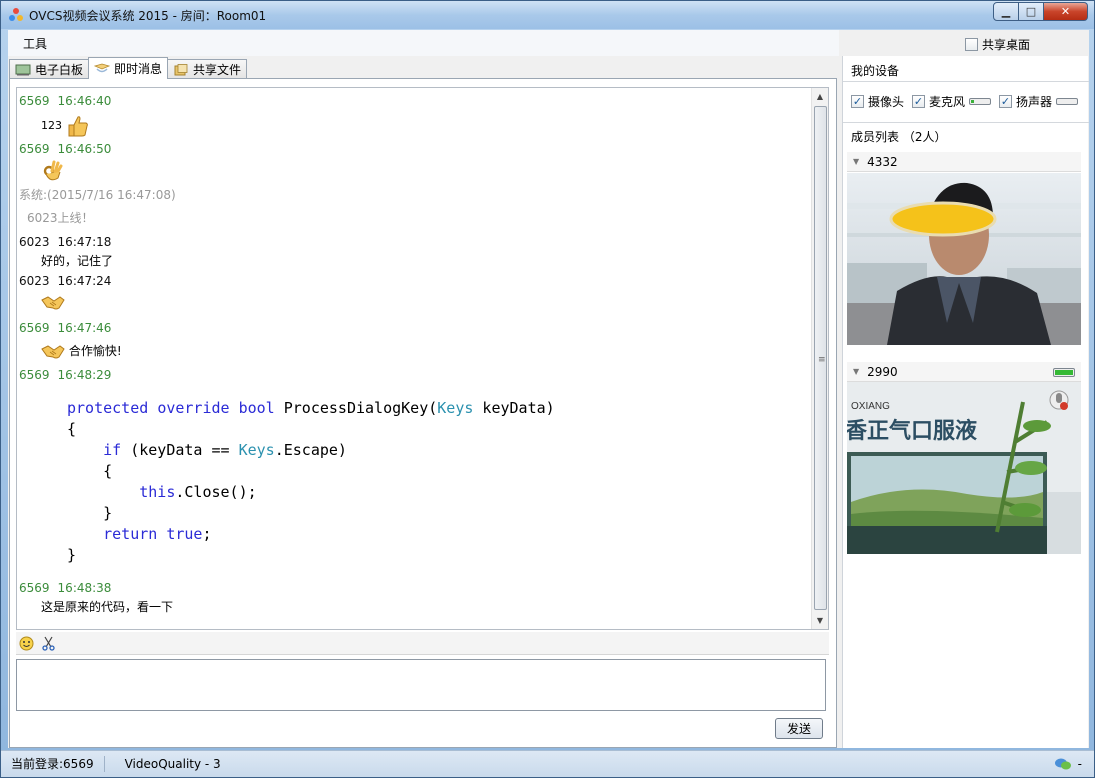  Describe the element at coordinates (414, 218) in the screenshot. I see `system-message-text: 6023上线！` at that location.